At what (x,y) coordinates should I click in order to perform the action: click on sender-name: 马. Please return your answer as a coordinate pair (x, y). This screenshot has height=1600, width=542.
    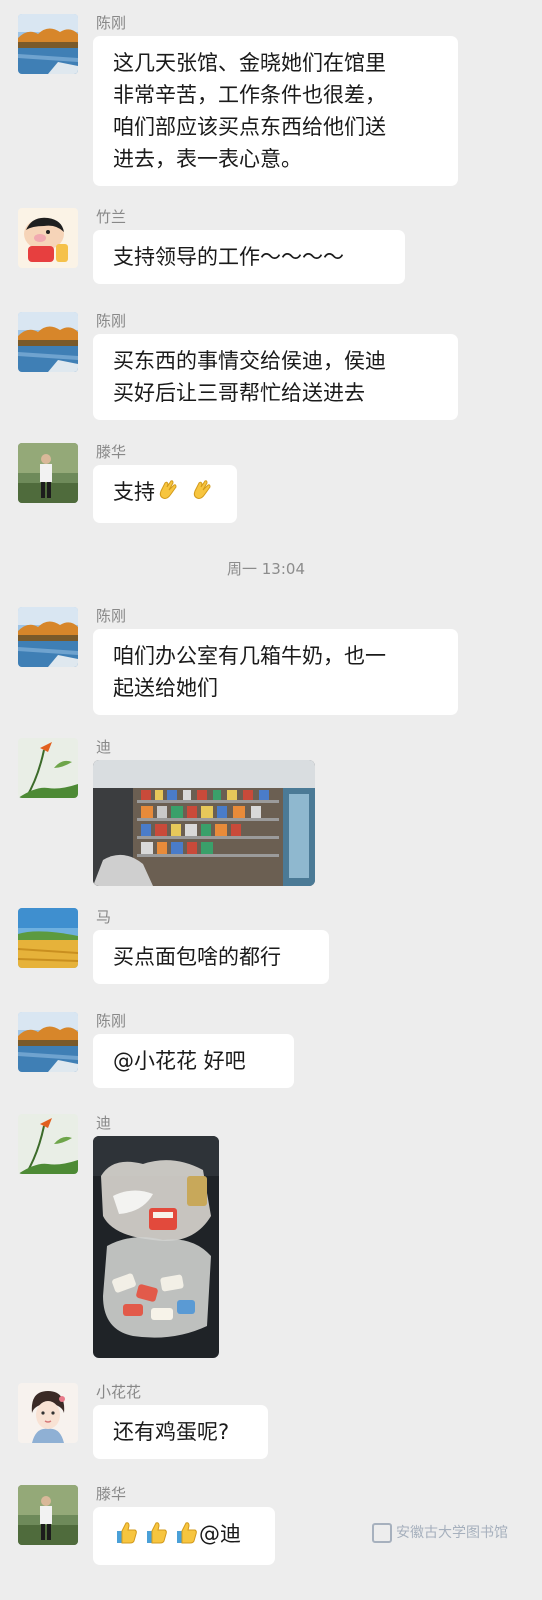
    Looking at the image, I should click on (104, 917).